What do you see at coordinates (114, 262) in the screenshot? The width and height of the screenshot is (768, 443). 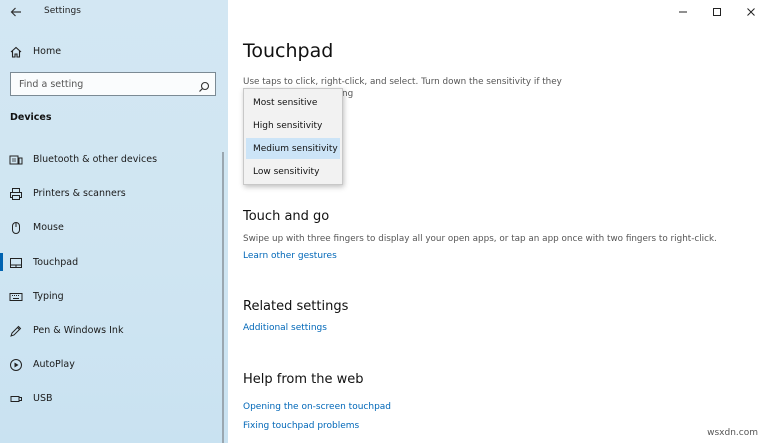 I see `sidebar-item-touchpad: Touchpad` at bounding box center [114, 262].